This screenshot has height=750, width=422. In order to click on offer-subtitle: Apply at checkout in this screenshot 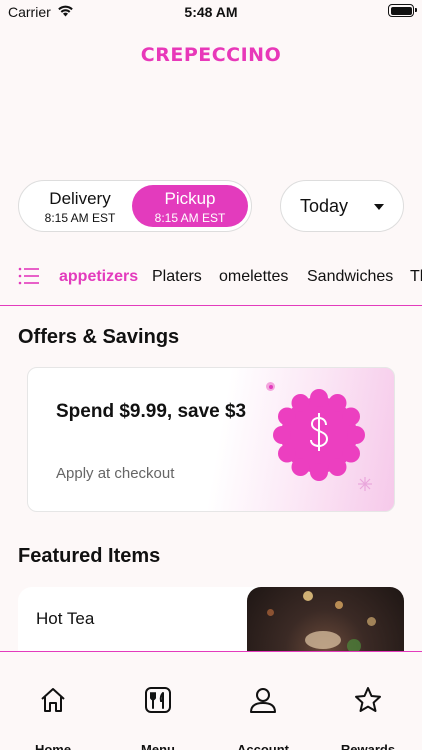, I will do `click(115, 473)`.